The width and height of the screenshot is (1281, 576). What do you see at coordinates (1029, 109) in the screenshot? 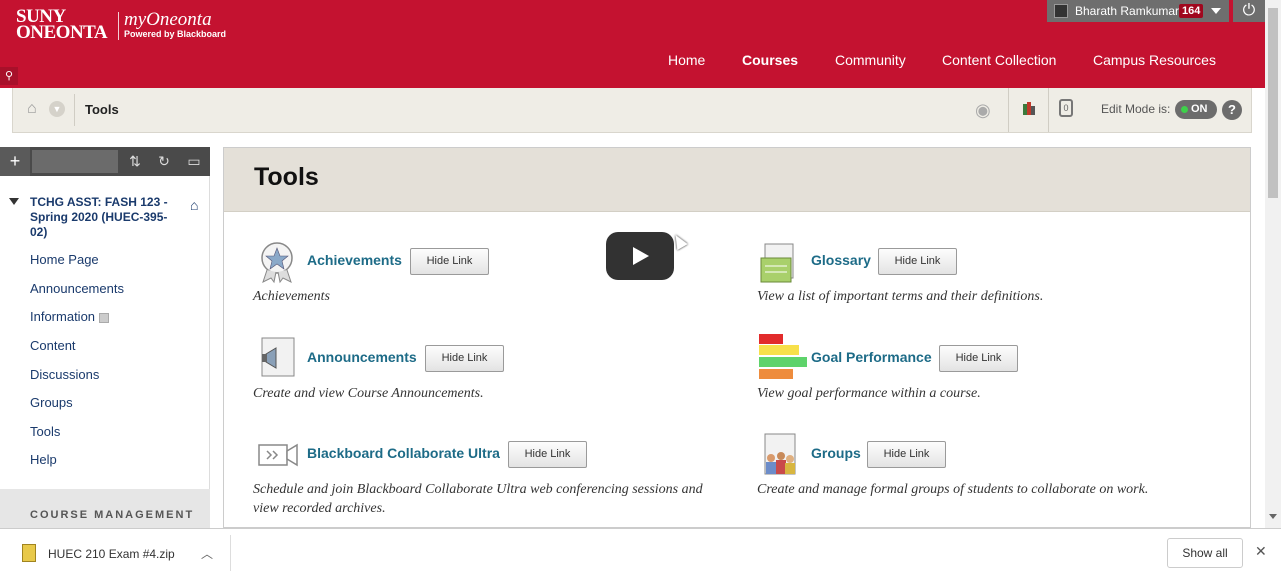
I see `course-tools-icon` at bounding box center [1029, 109].